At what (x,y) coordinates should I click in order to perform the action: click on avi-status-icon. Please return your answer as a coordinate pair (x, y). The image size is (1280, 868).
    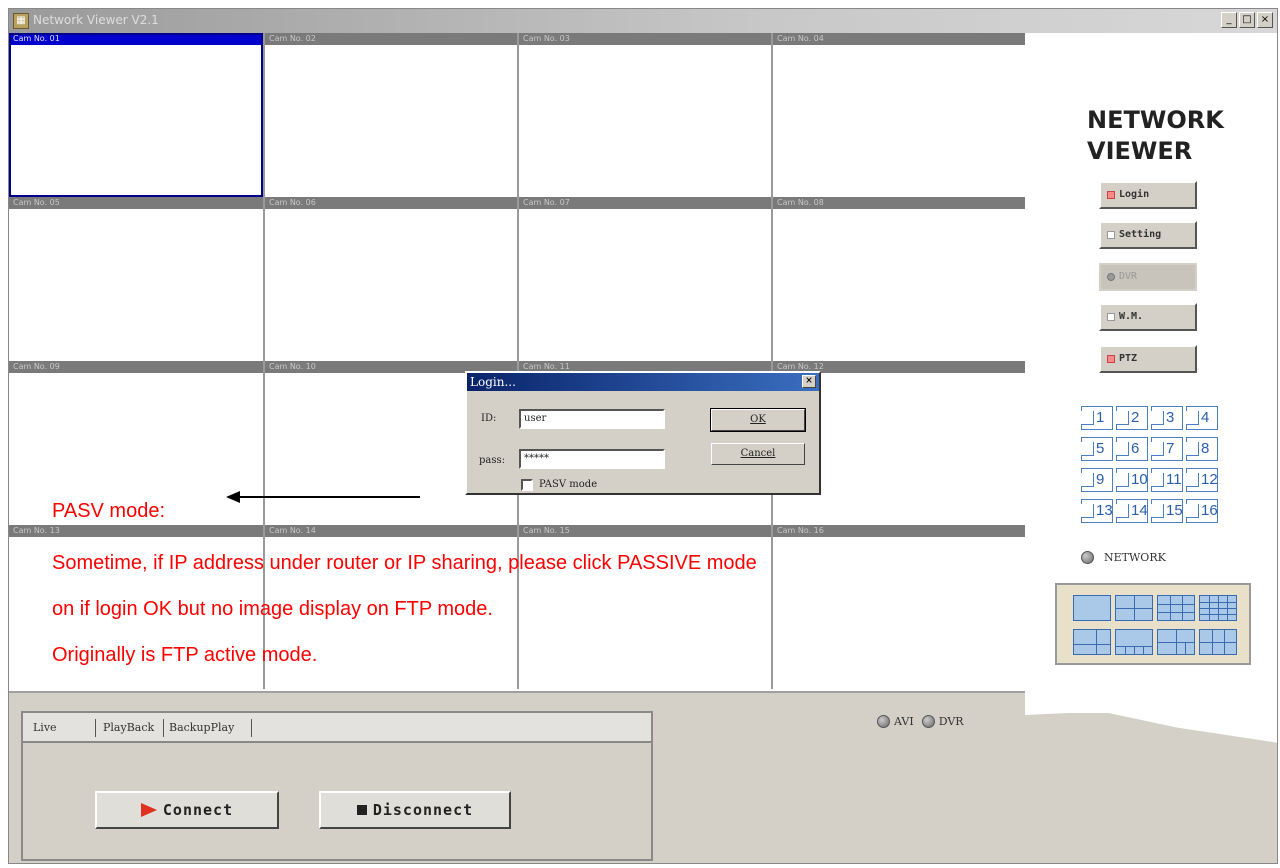
    Looking at the image, I should click on (883, 721).